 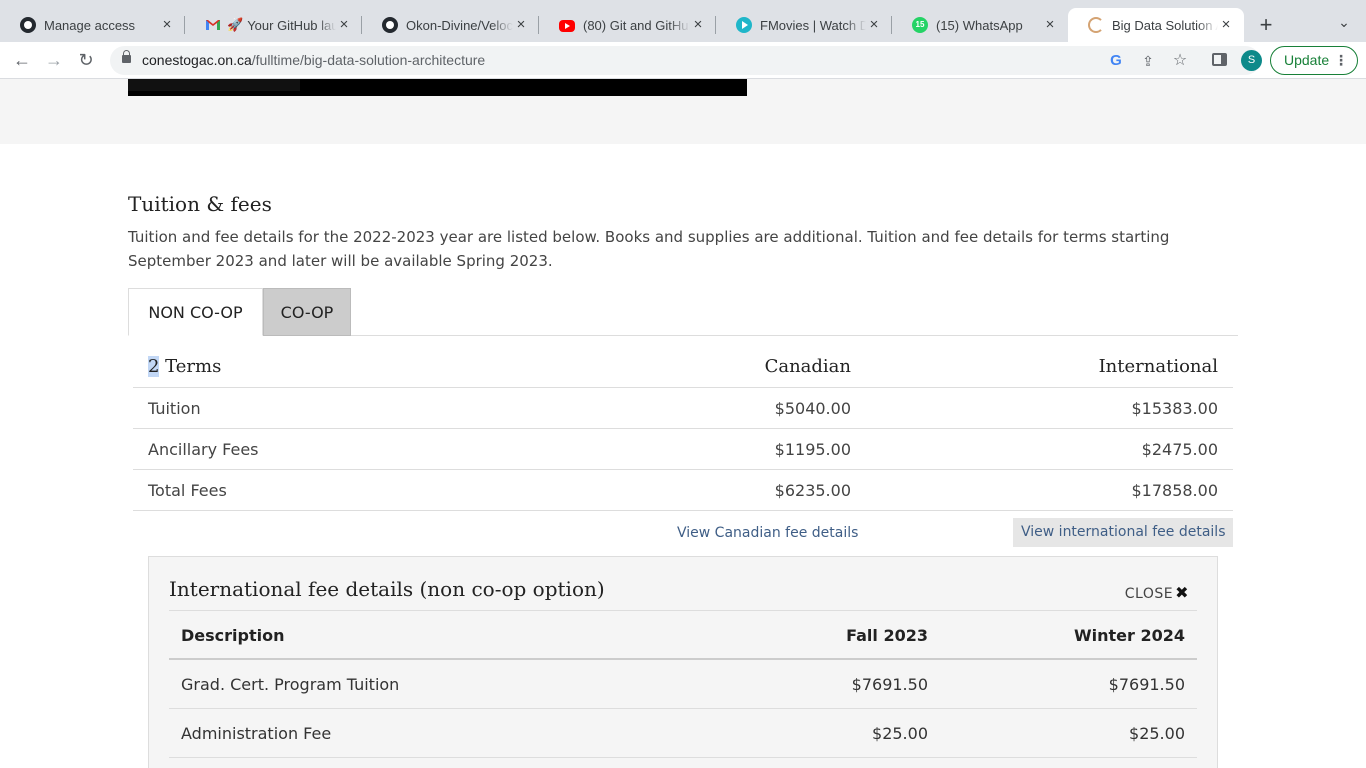 I want to click on update-button: Update ⋮, so click(x=1314, y=60).